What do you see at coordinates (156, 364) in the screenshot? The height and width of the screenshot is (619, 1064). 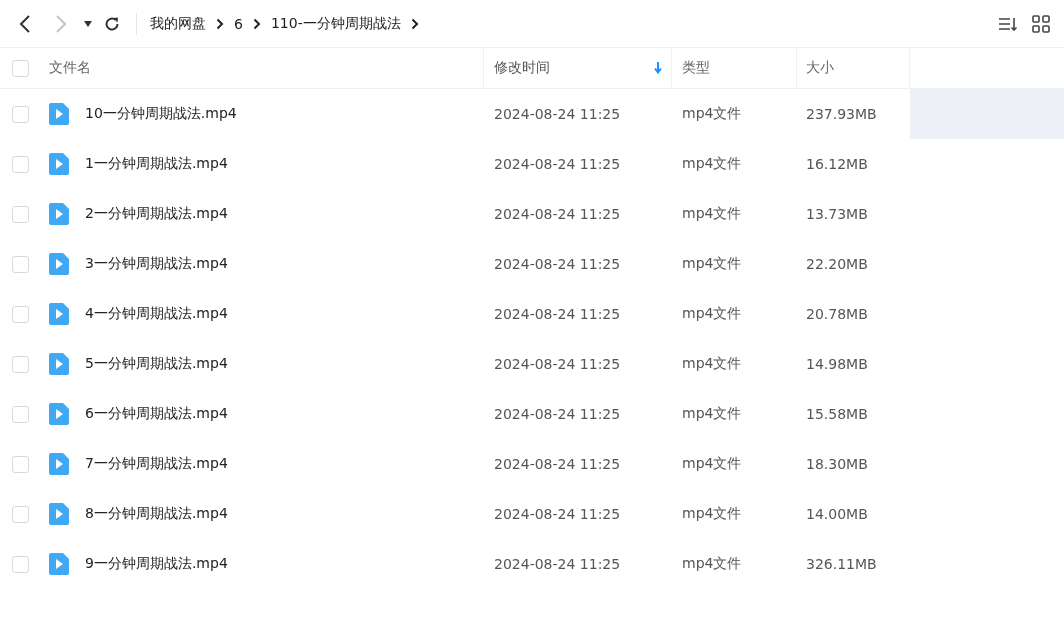 I see `file-name: 5一分钟周期战法.mp4` at bounding box center [156, 364].